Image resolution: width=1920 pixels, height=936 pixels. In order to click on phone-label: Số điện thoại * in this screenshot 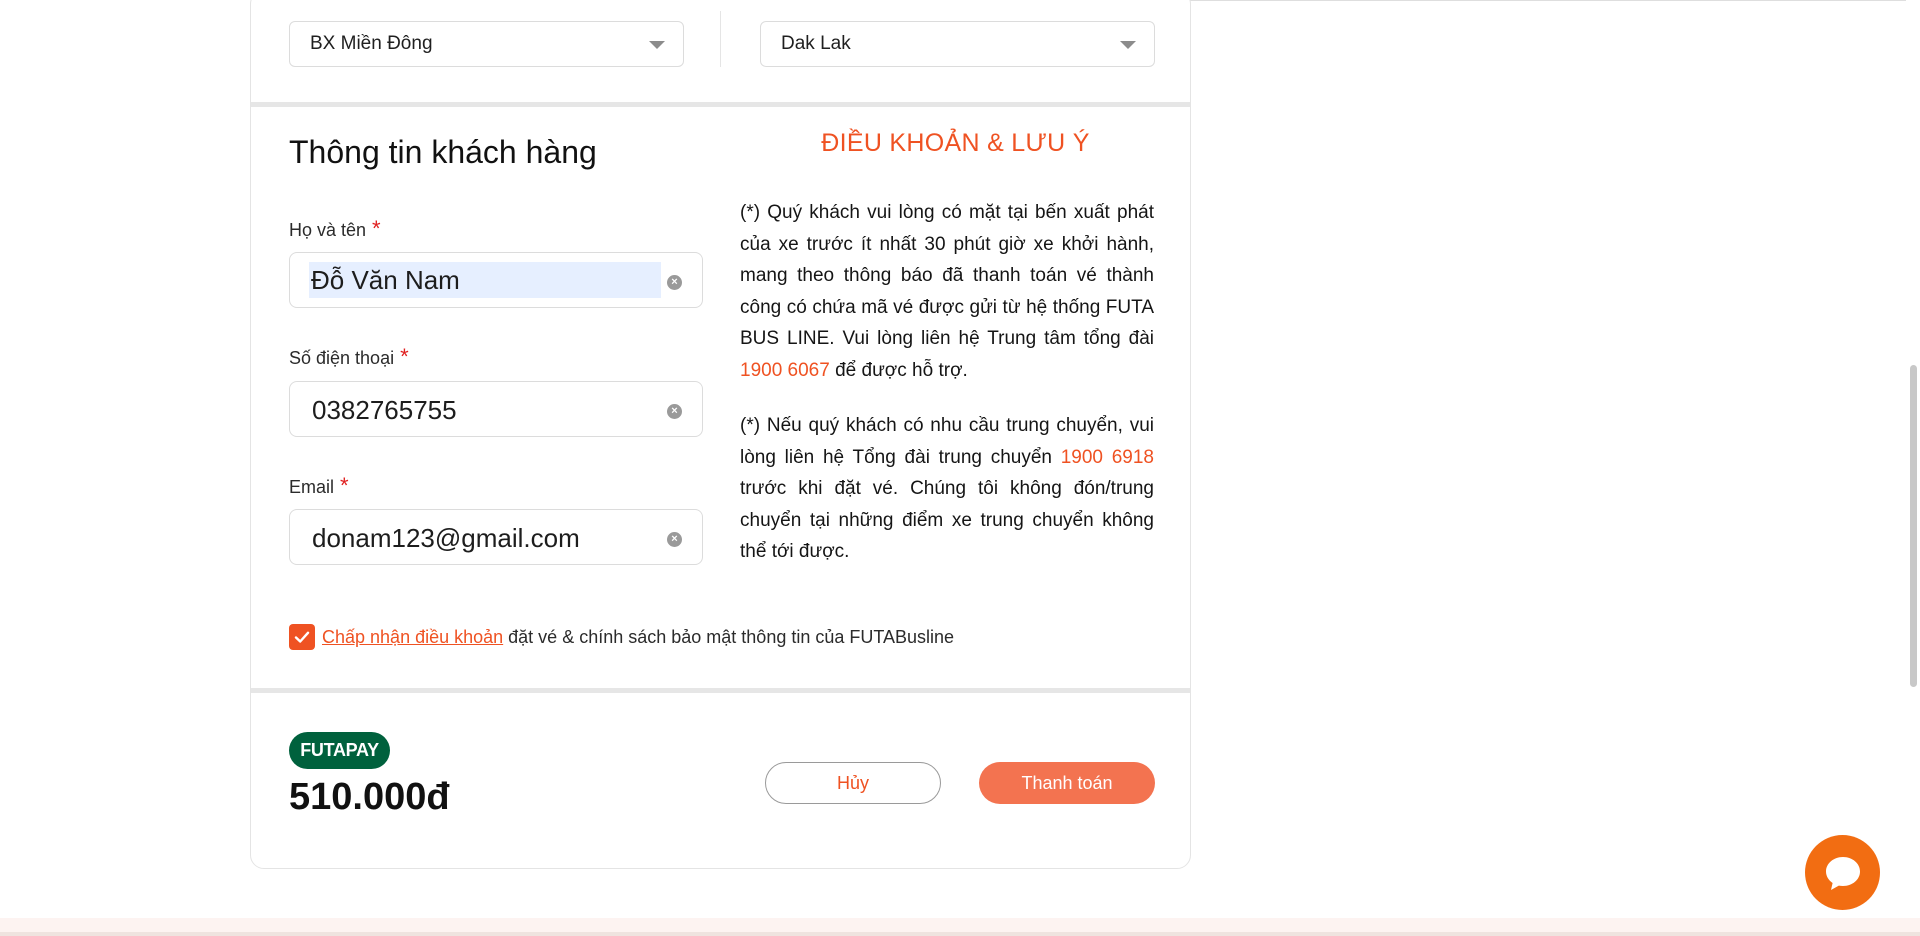, I will do `click(349, 356)`.